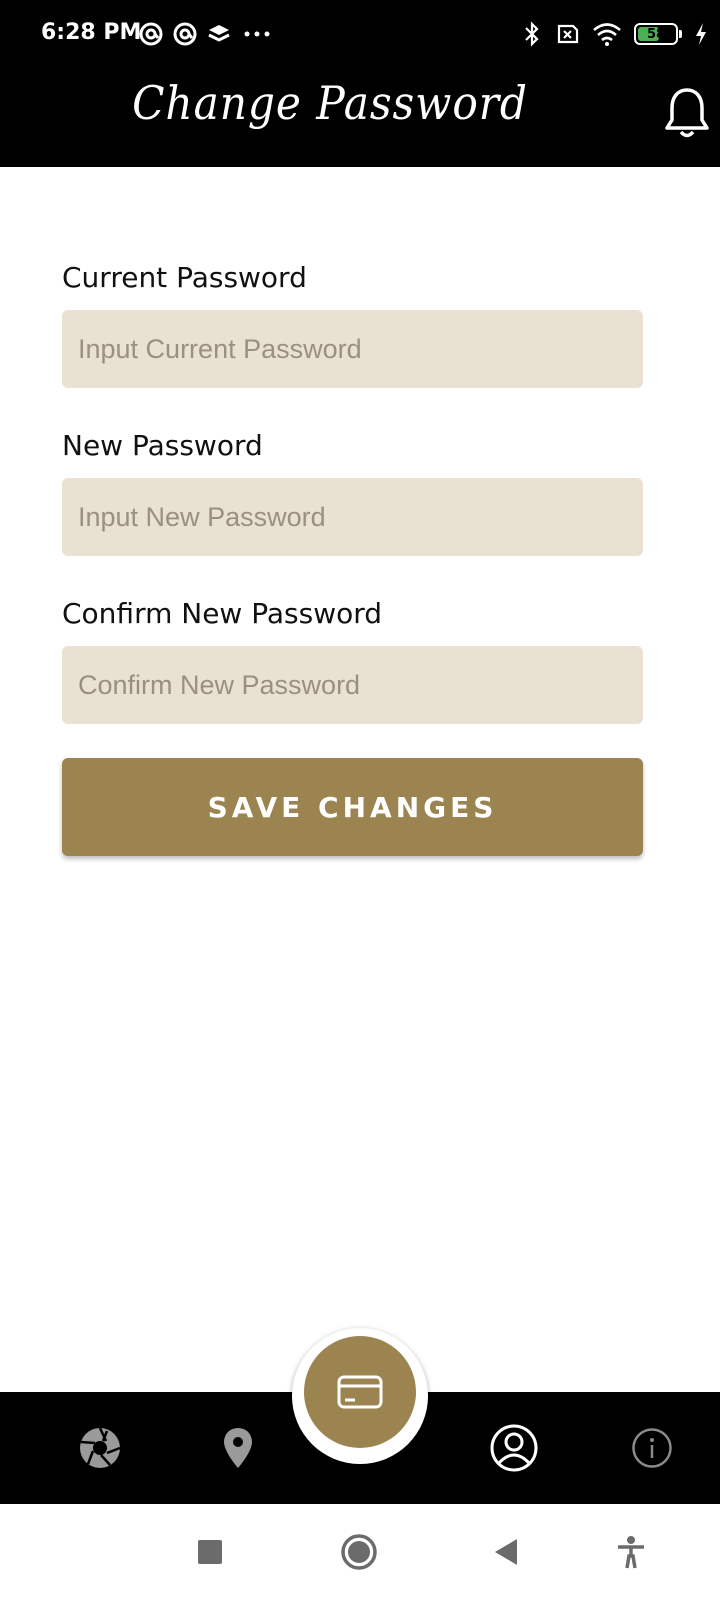 The width and height of the screenshot is (720, 1600). I want to click on current-password-input, so click(352, 349).